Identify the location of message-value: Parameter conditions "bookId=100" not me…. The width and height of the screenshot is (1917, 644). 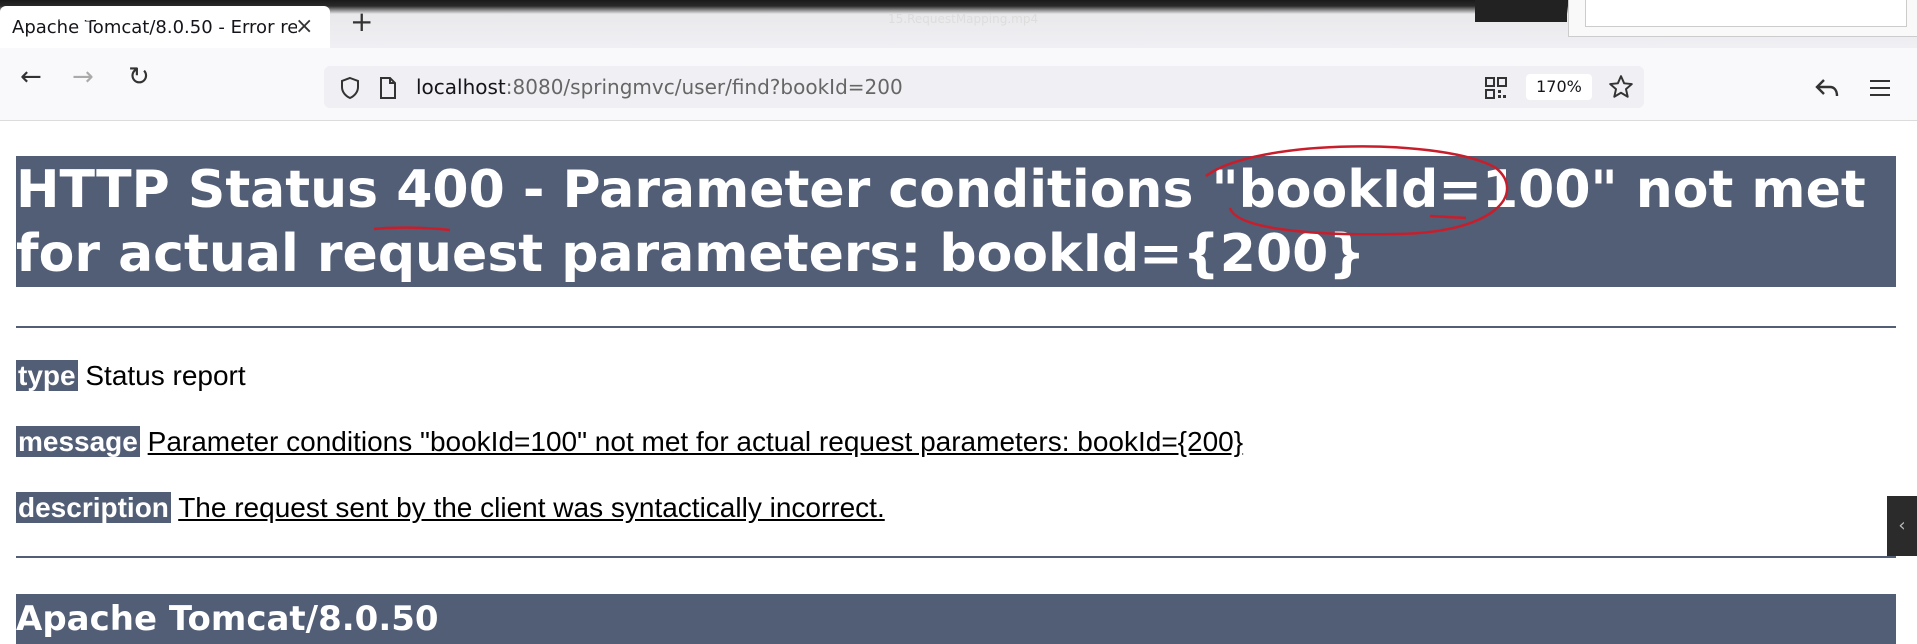
(695, 441).